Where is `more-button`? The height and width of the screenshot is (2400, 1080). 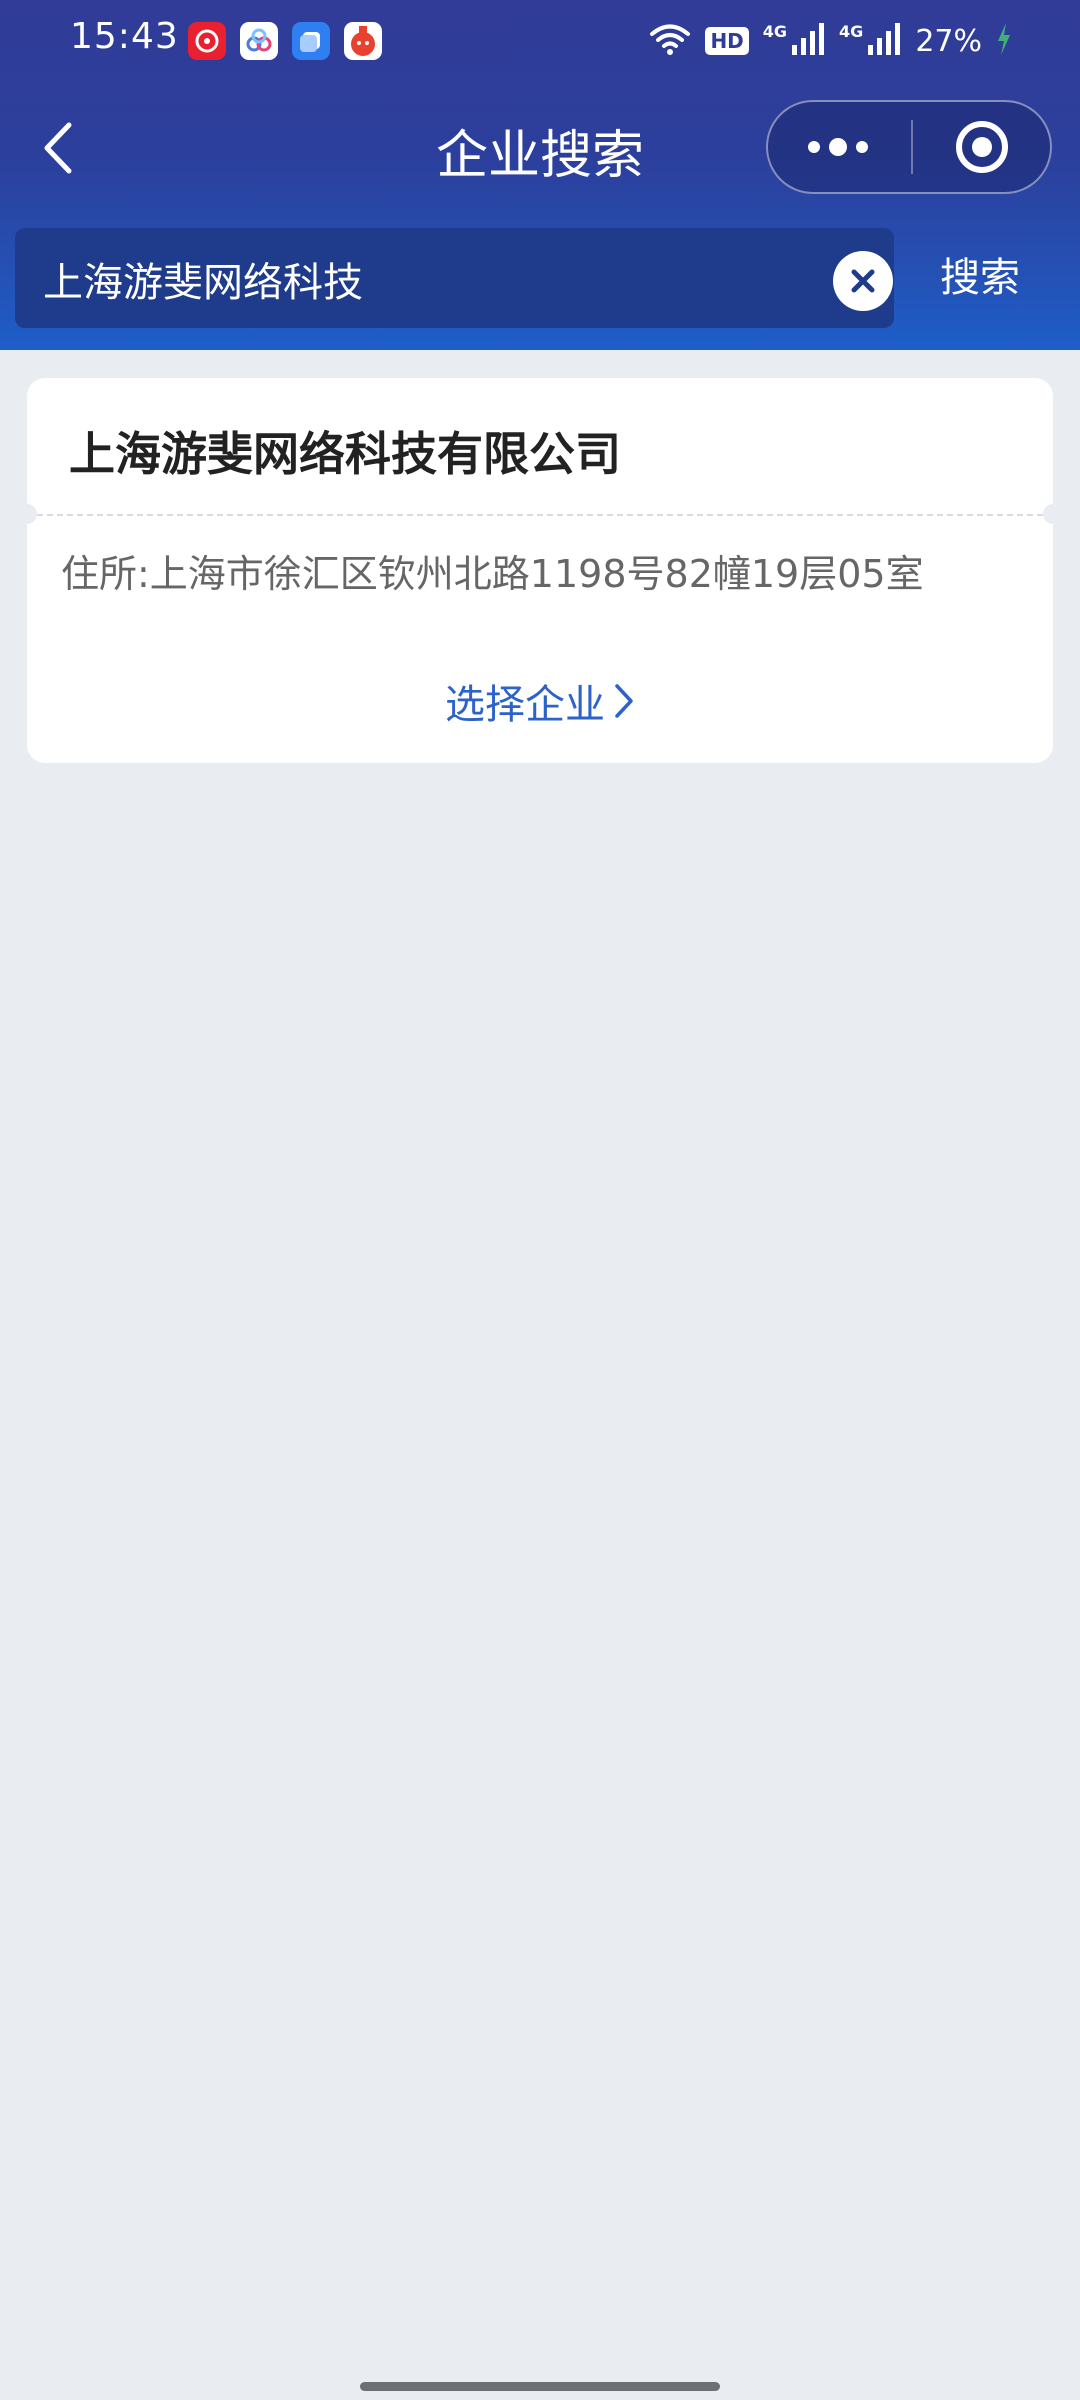 more-button is located at coordinates (838, 147).